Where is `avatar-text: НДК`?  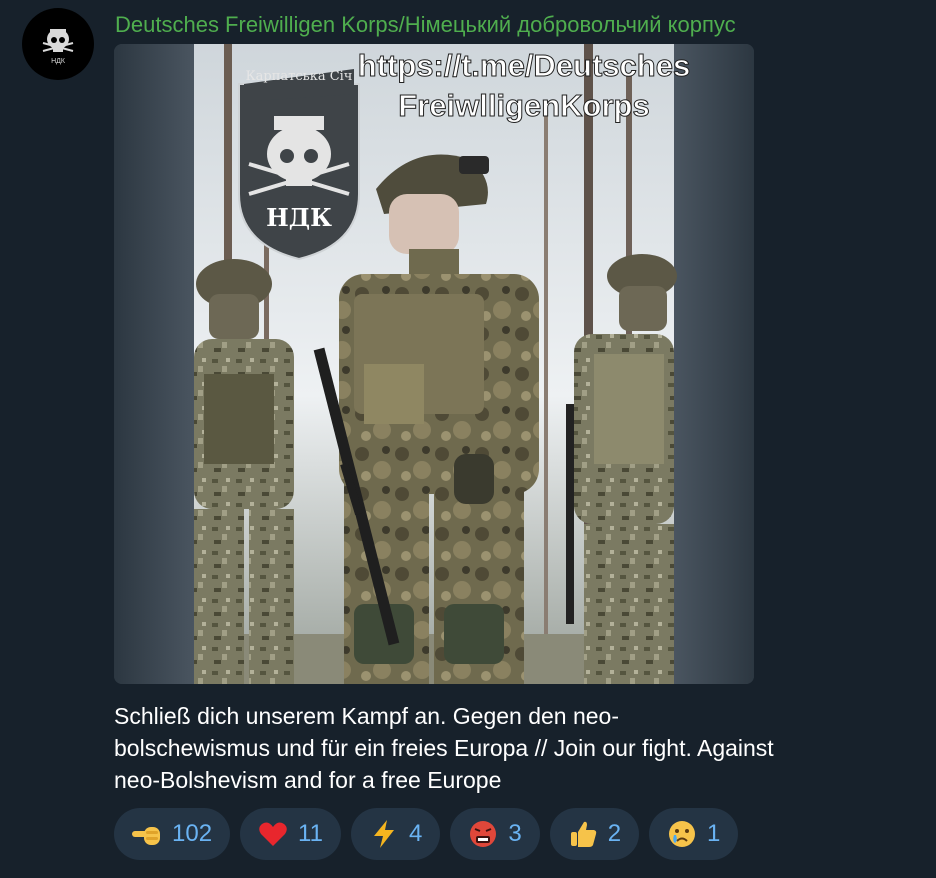 avatar-text: НДК is located at coordinates (58, 61).